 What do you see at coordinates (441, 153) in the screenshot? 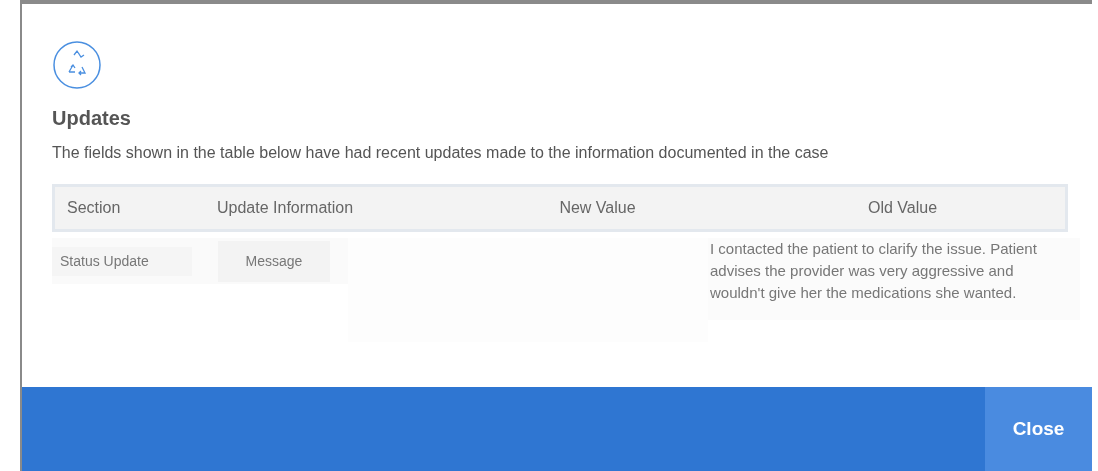
I see `dialog-description: The fields shown in the table below have had recent updates made to the information documented in the case` at bounding box center [441, 153].